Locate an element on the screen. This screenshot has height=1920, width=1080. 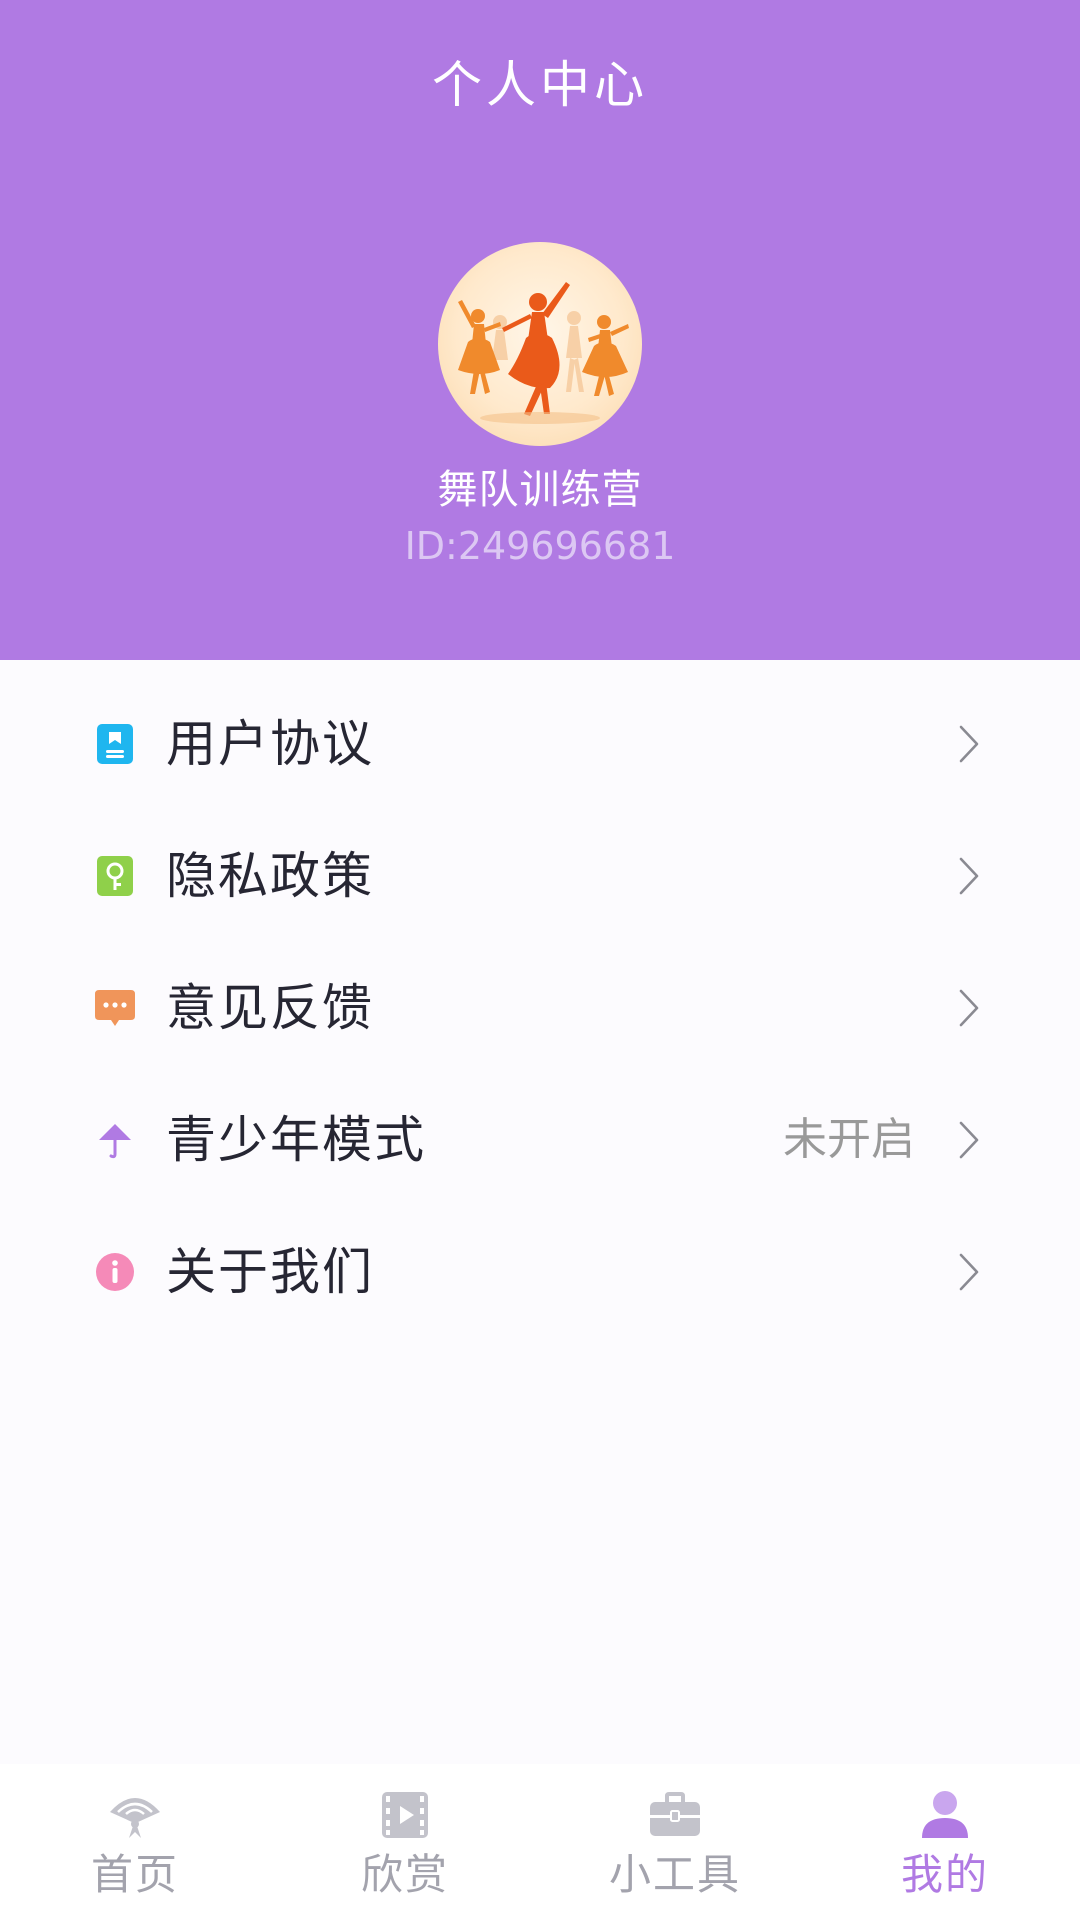
menu-label: 隐私政策 is located at coordinates (270, 876).